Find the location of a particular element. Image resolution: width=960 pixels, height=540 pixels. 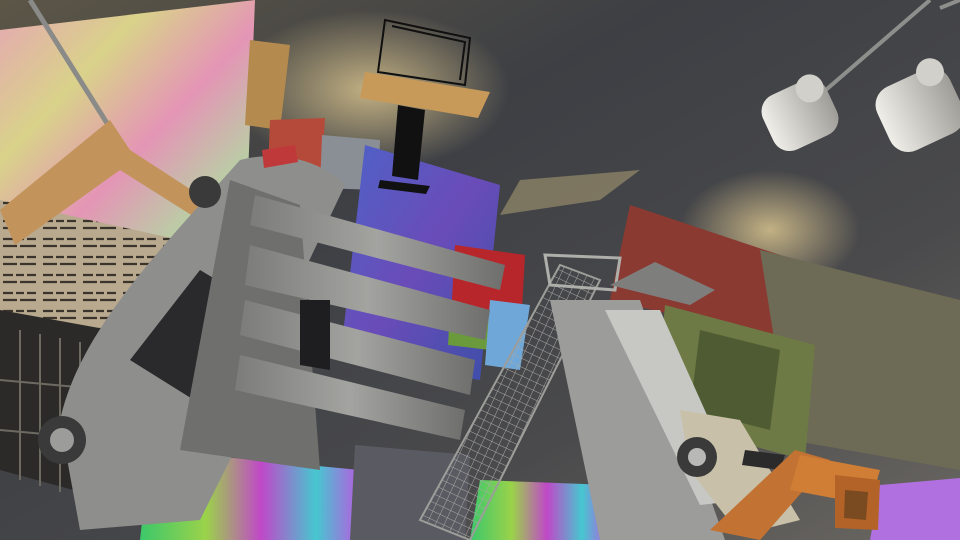

ground-purple-tile is located at coordinates (915, 509).